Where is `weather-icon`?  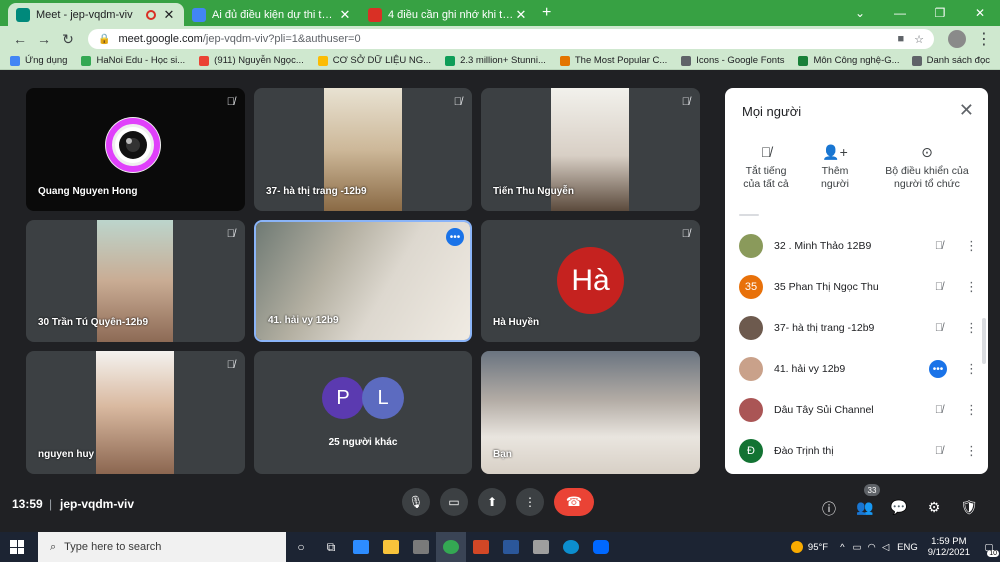 weather-icon is located at coordinates (796, 547).